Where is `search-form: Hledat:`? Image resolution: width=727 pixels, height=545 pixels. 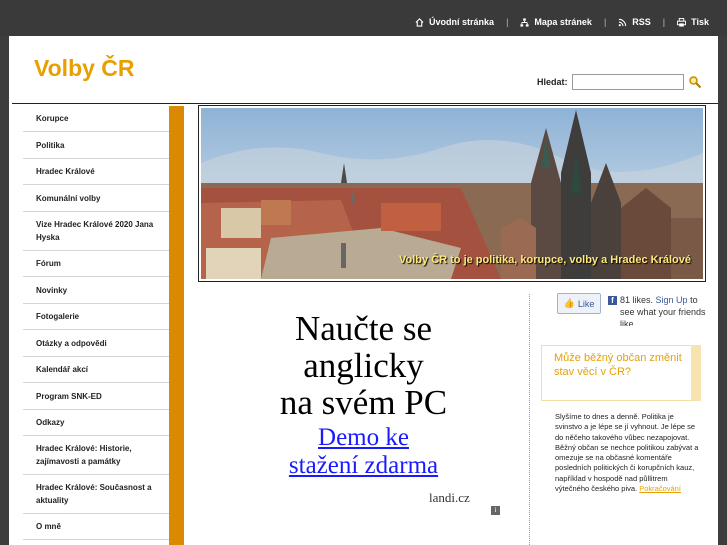 search-form: Hledat: is located at coordinates (619, 82).